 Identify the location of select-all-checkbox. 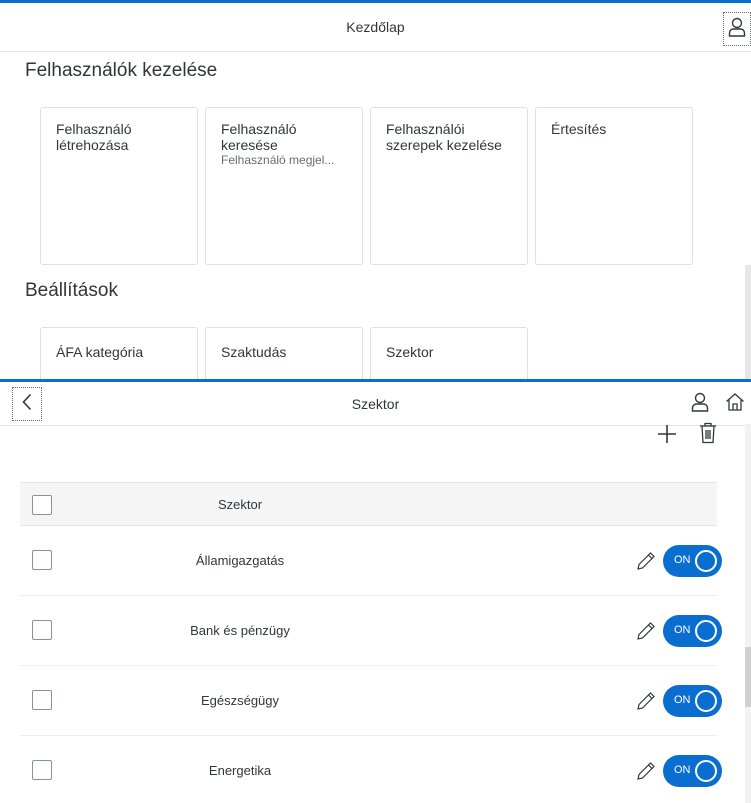
(42, 505).